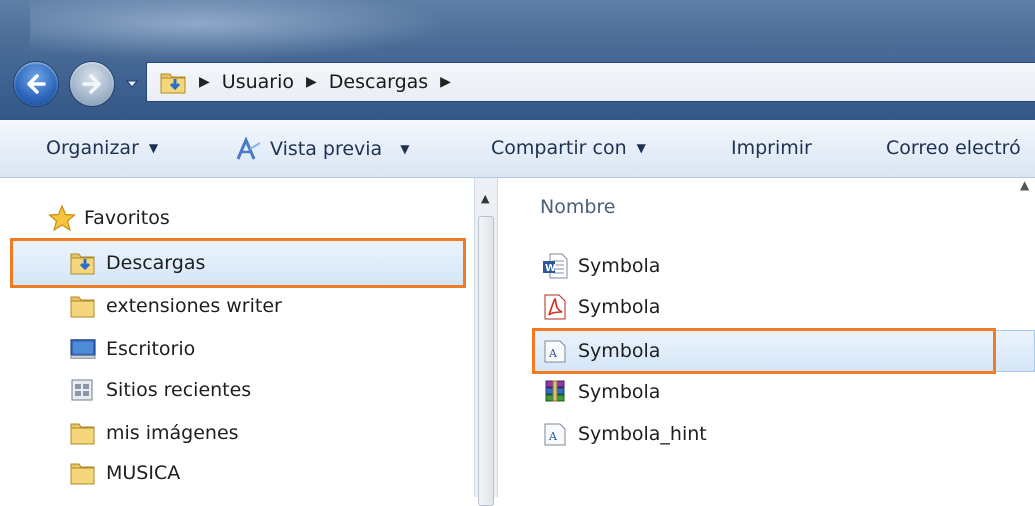 Image resolution: width=1035 pixels, height=506 pixels. What do you see at coordinates (62, 218) in the screenshot?
I see `star-icon` at bounding box center [62, 218].